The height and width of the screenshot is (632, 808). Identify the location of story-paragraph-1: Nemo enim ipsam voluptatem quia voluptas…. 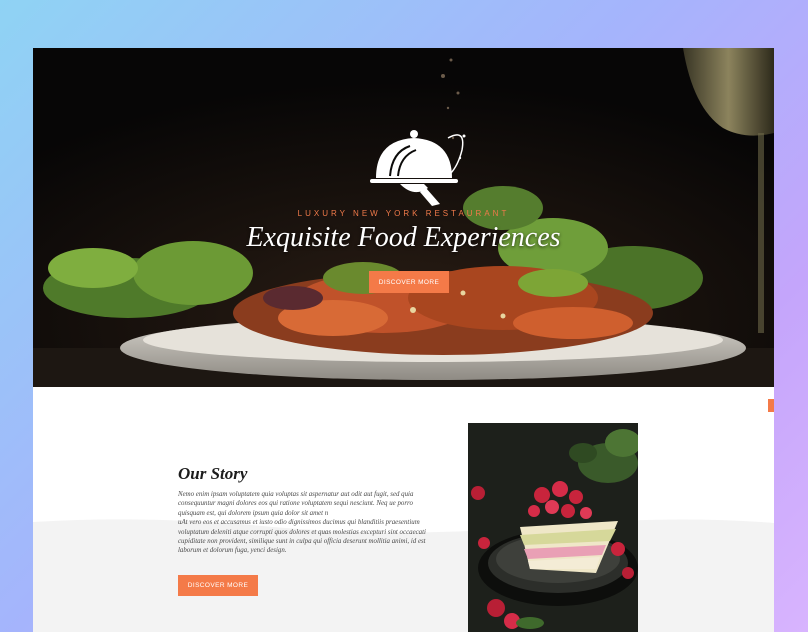
(296, 504).